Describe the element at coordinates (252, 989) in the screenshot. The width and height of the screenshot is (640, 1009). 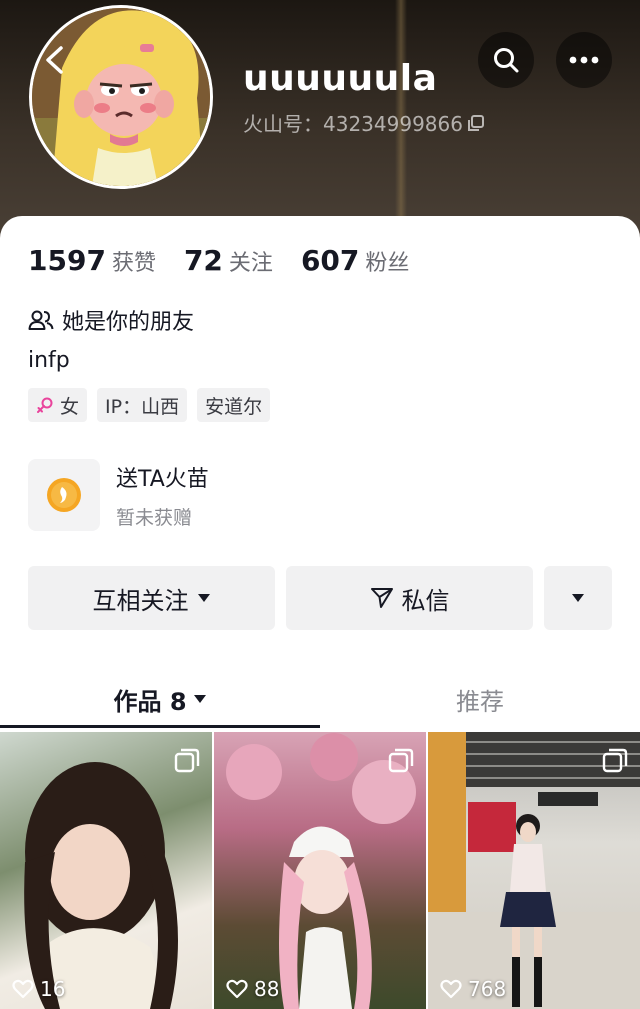
I see `post-likes: 88` at that location.